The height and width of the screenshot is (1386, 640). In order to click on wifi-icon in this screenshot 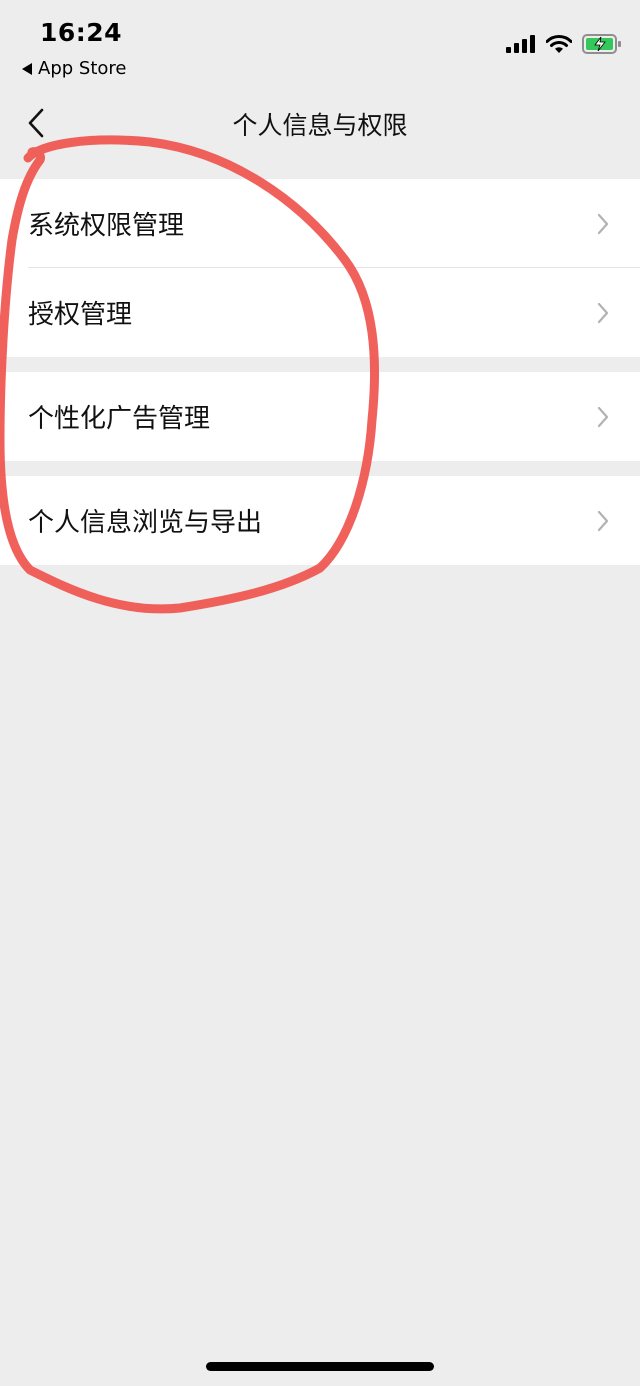, I will do `click(559, 43)`.